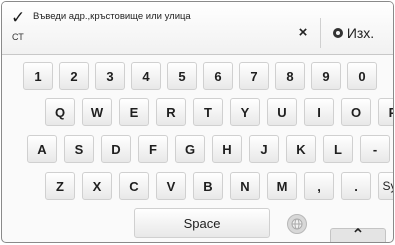 This screenshot has height=245, width=395. What do you see at coordinates (110, 76) in the screenshot?
I see `key-3: 3` at bounding box center [110, 76].